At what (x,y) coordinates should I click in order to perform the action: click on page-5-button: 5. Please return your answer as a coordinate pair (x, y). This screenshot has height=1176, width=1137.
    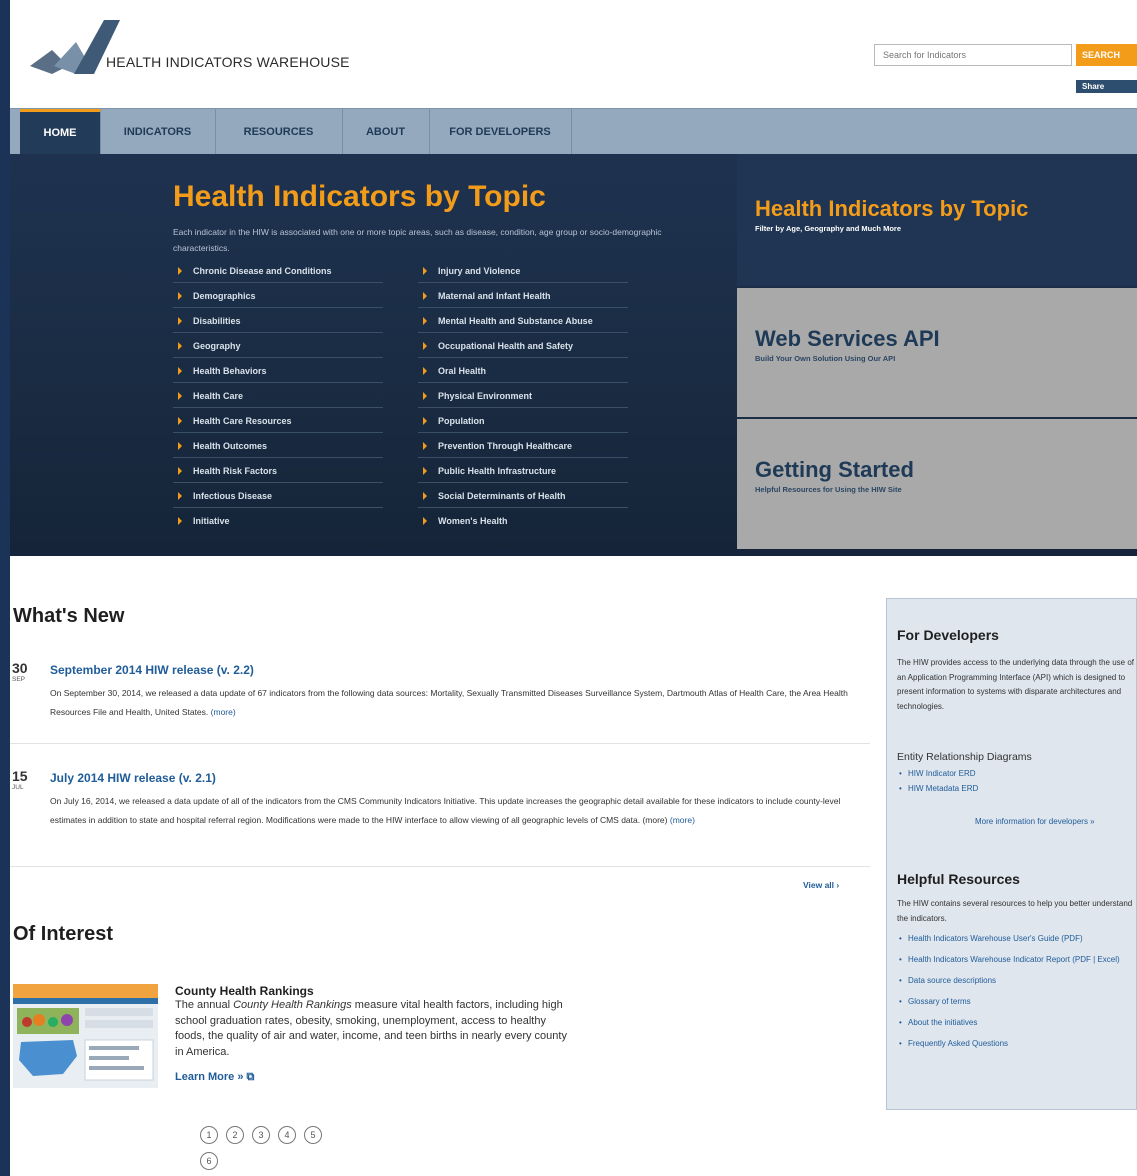
    Looking at the image, I should click on (313, 1135).